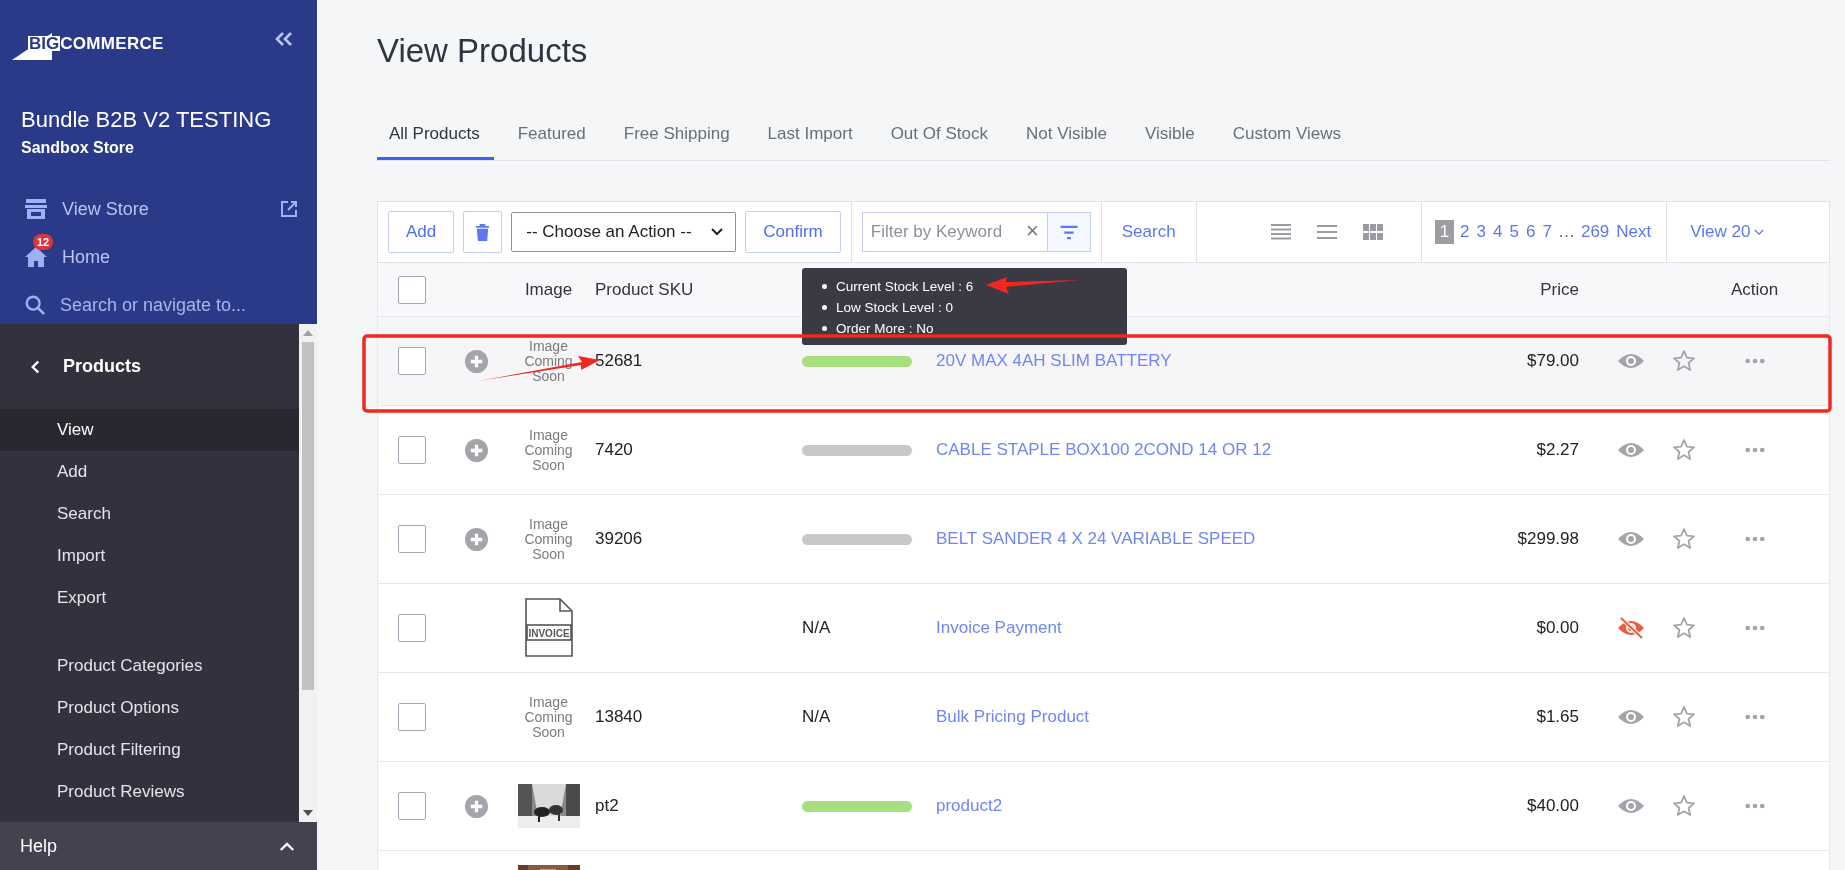  Describe the element at coordinates (1096, 538) in the screenshot. I see `product-link: BELT SANDER 4 X 24 VARIABLE SPEED` at that location.